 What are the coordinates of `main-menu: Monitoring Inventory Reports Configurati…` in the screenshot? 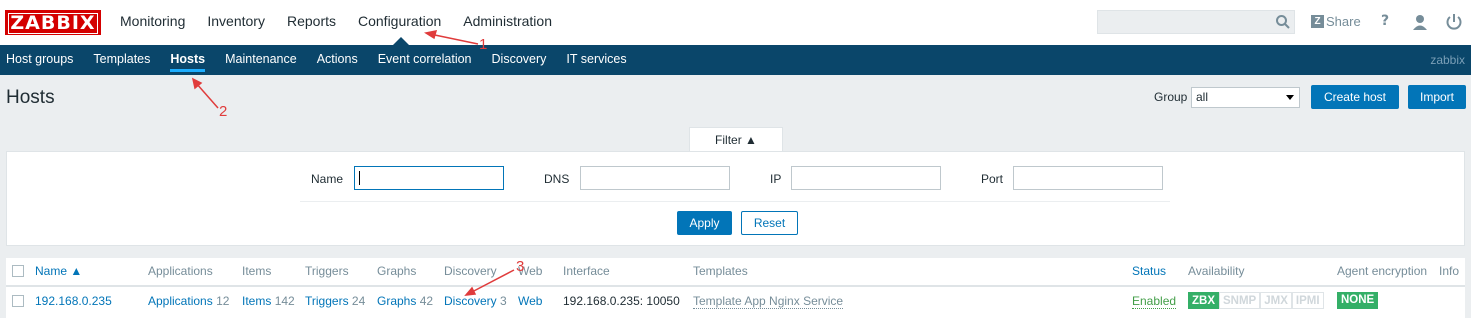 It's located at (347, 21).